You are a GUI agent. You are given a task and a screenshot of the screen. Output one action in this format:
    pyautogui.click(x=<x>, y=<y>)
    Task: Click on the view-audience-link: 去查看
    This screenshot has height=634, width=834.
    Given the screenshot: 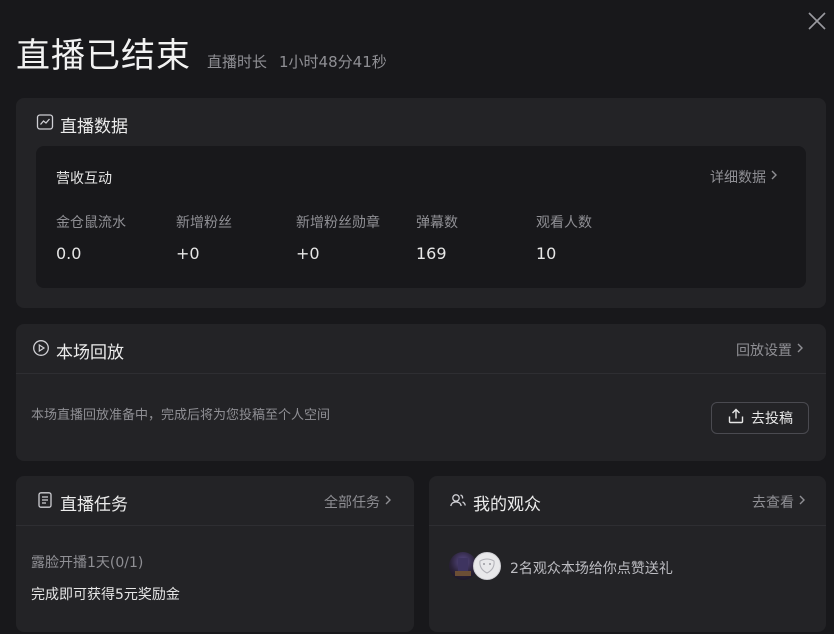 What is the action you would take?
    pyautogui.click(x=779, y=502)
    